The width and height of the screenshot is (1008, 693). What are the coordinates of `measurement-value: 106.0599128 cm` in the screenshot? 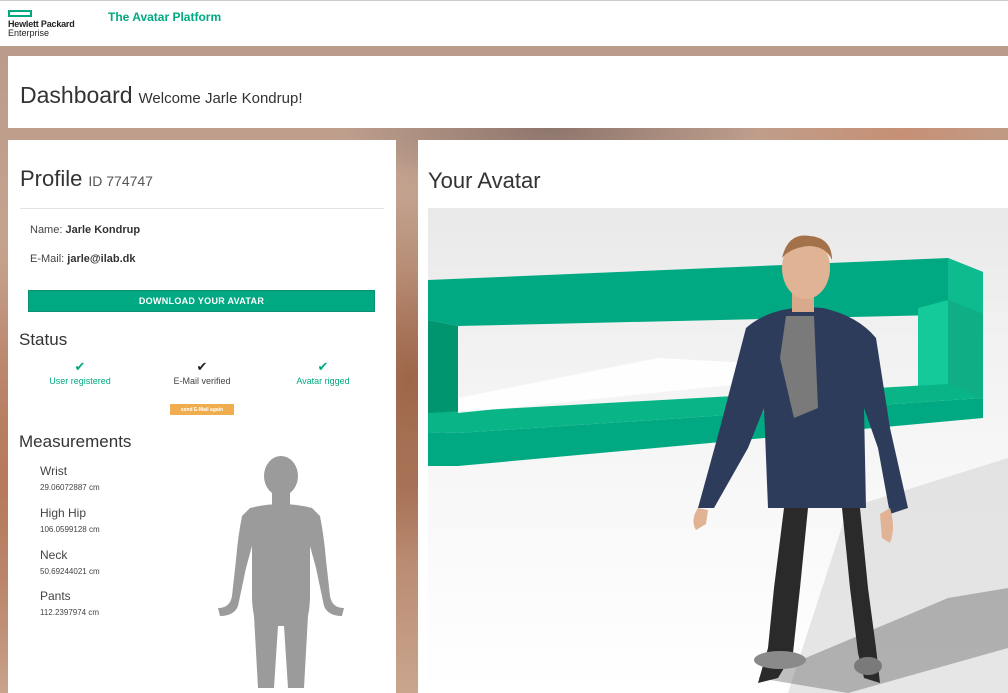 It's located at (70, 529).